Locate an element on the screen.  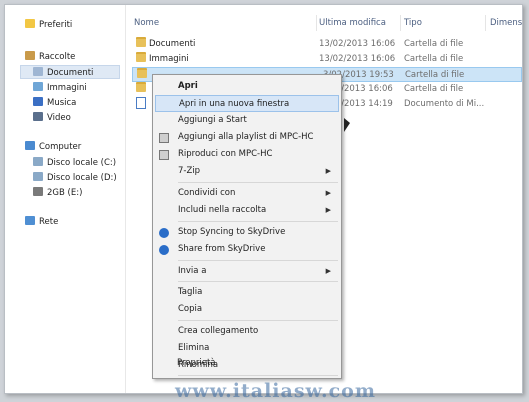
menu-open: Apri is located at coordinates (247, 86).